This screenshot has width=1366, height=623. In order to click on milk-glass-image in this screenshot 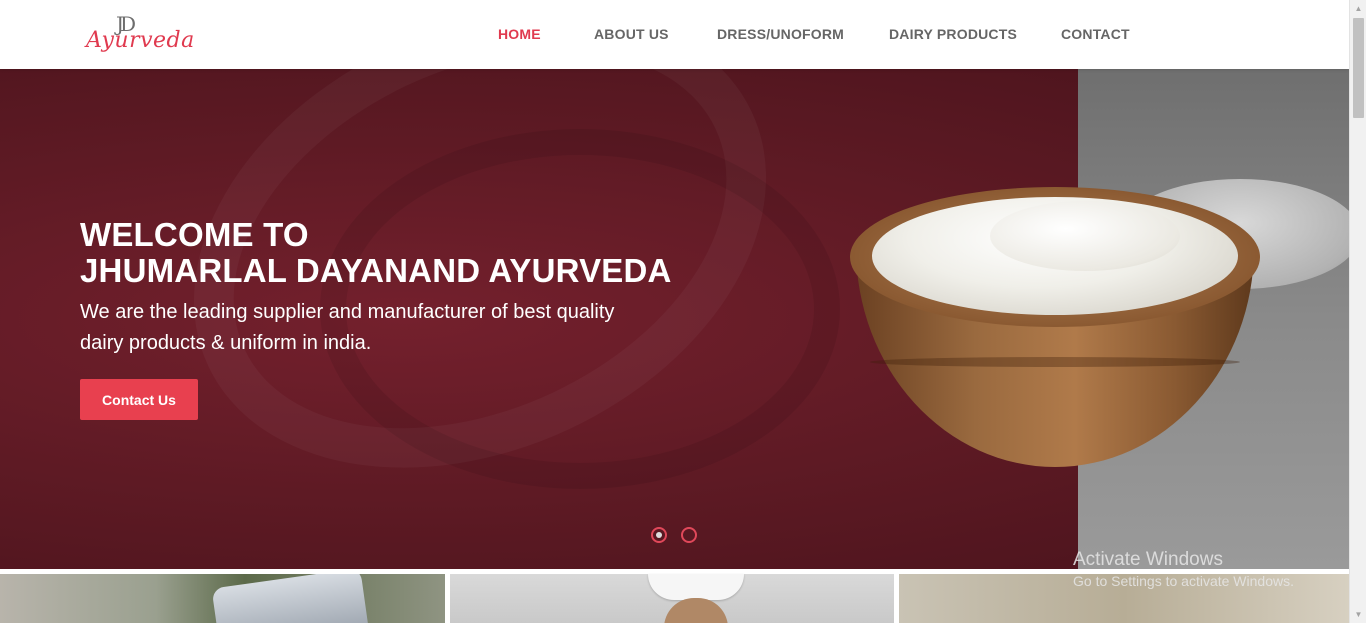, I will do `click(290, 598)`.